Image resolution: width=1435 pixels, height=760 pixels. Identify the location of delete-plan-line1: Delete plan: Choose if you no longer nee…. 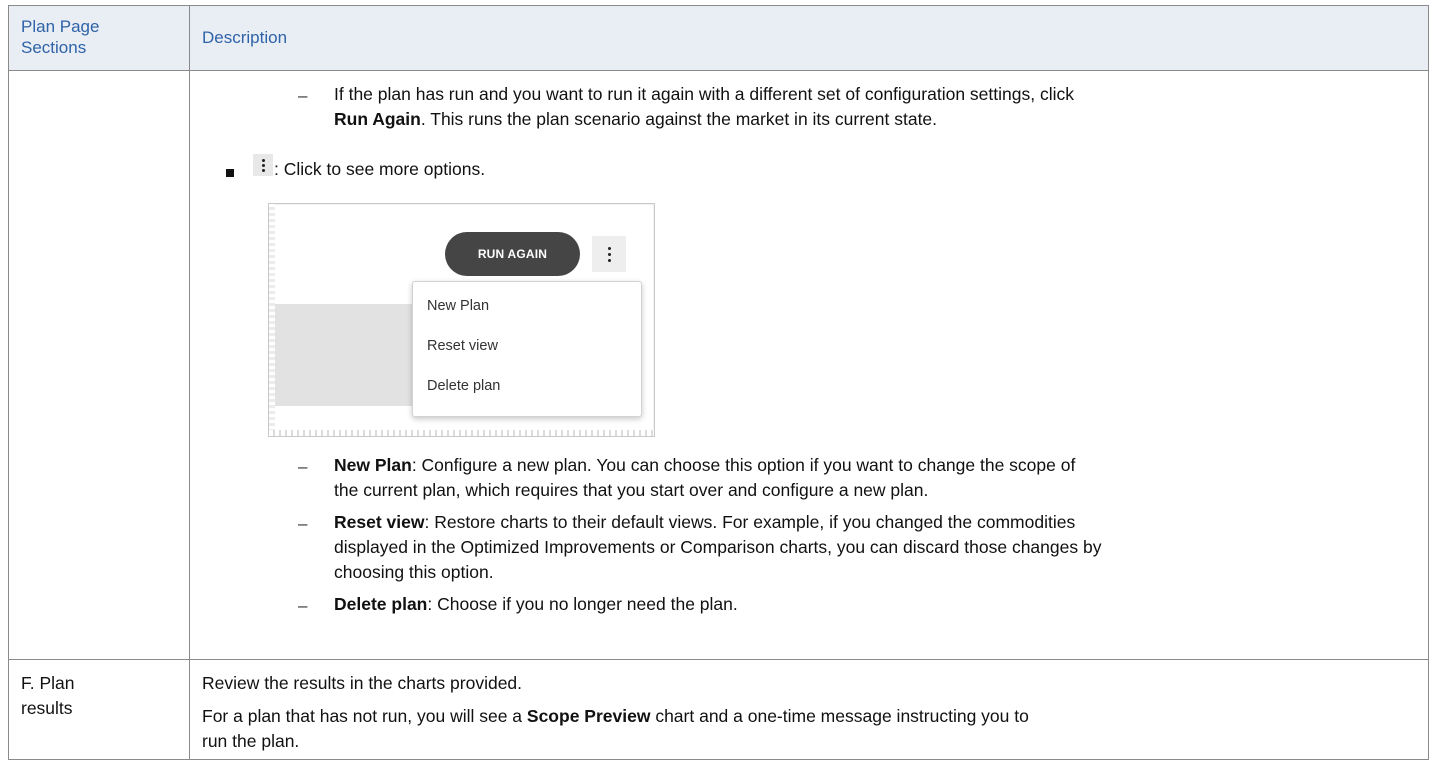
(536, 604).